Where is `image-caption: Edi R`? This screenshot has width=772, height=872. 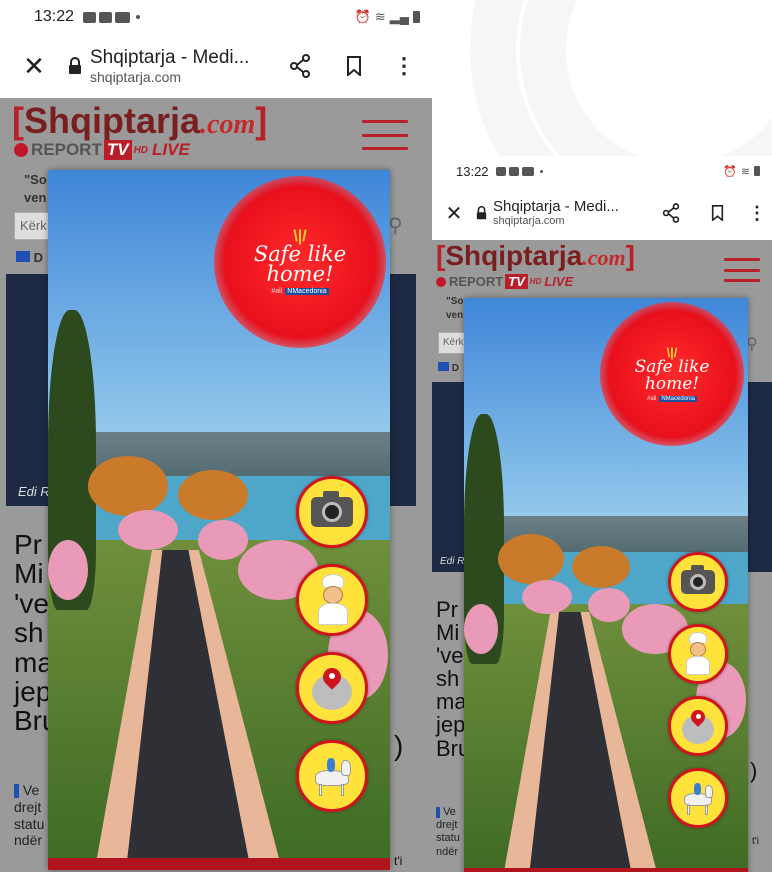
image-caption: Edi R is located at coordinates (452, 561).